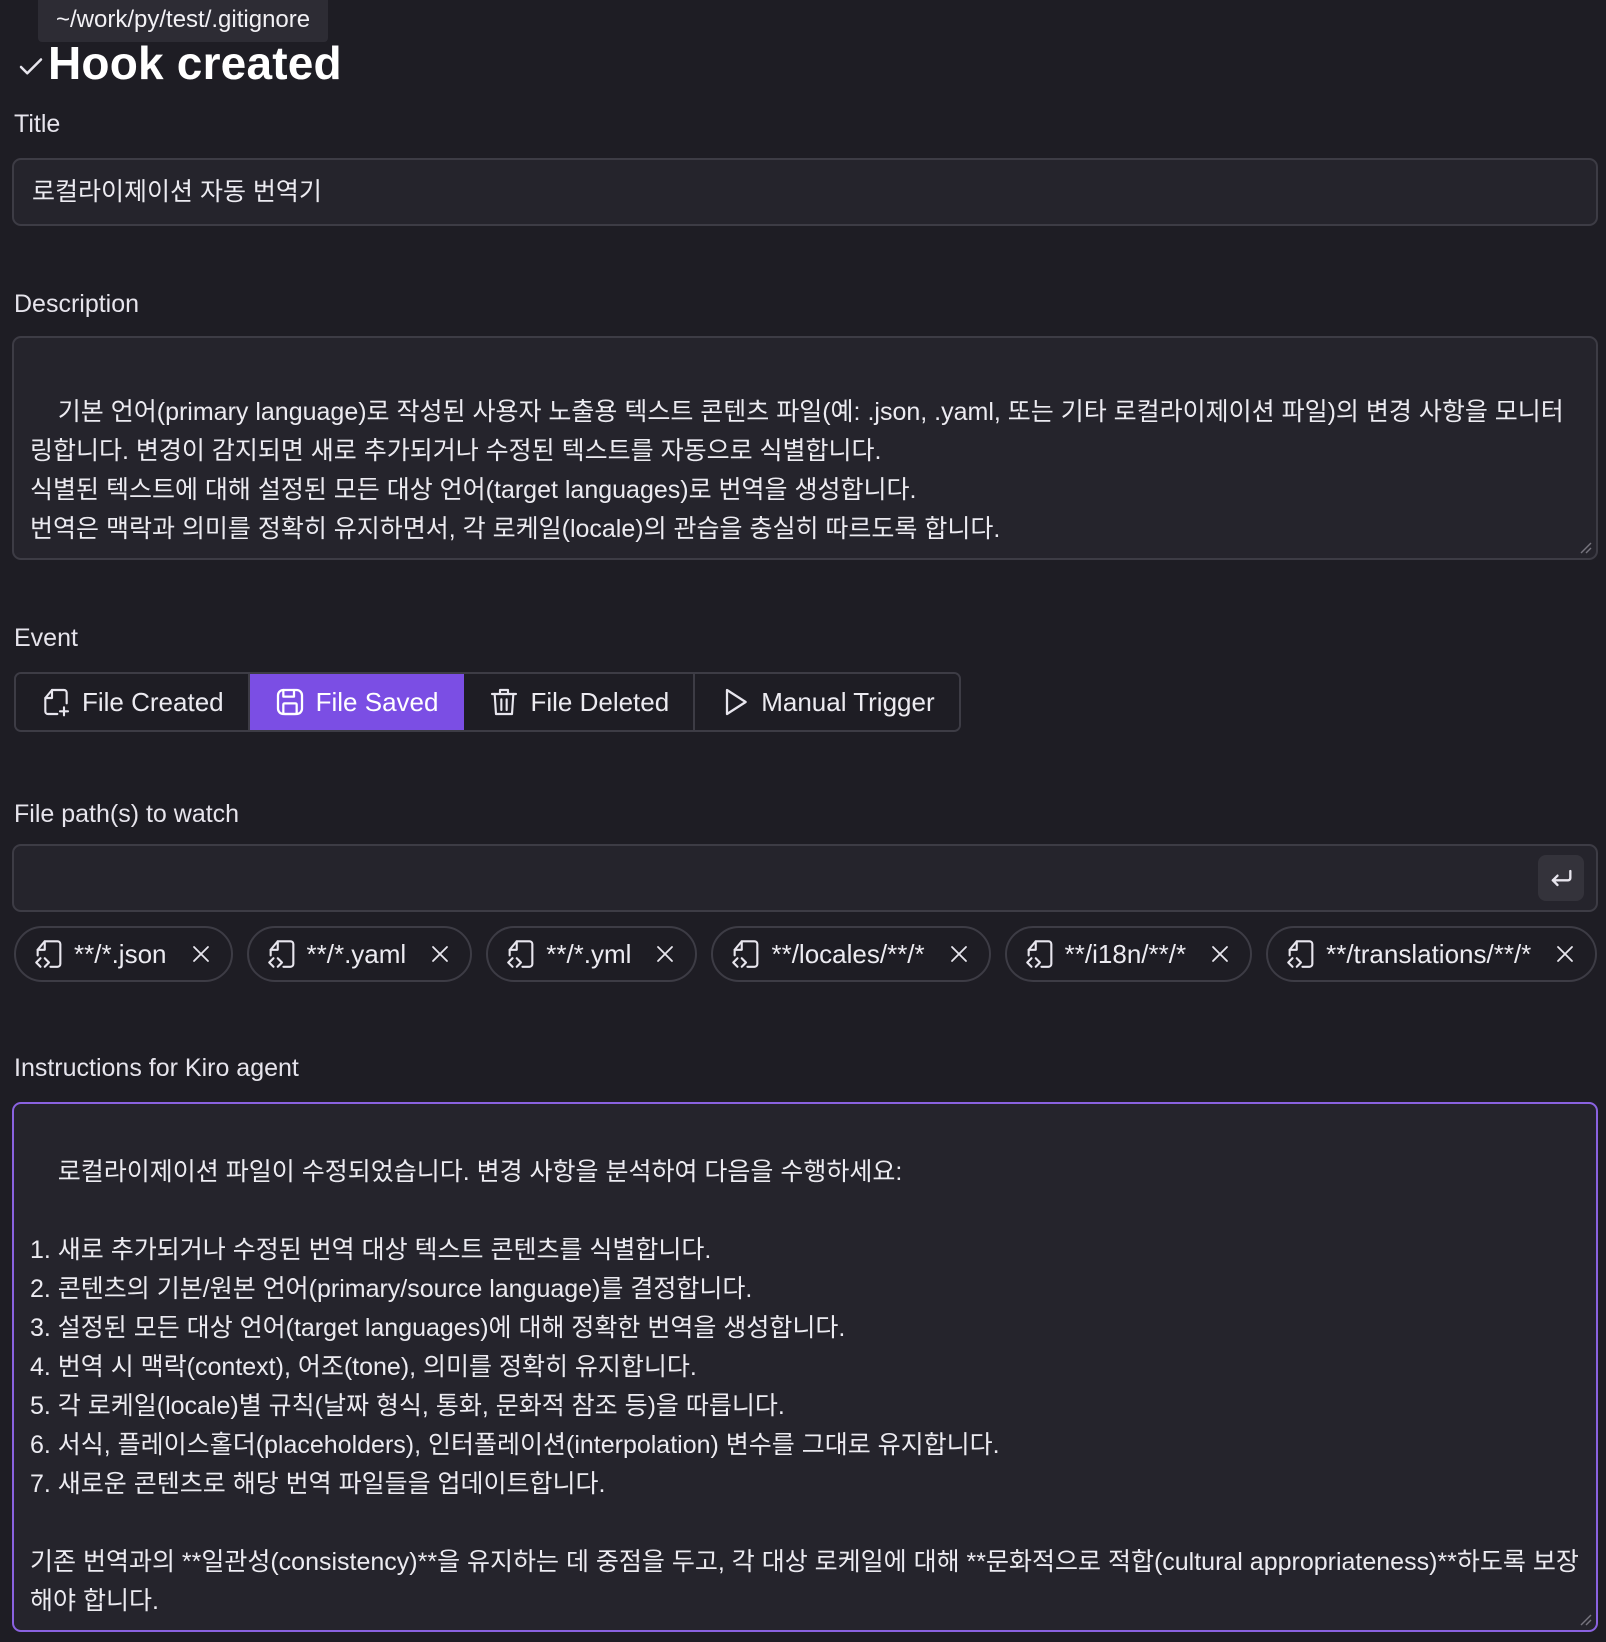 Image resolution: width=1606 pixels, height=1642 pixels. Describe the element at coordinates (77, 304) in the screenshot. I see `description-label: Description` at that location.